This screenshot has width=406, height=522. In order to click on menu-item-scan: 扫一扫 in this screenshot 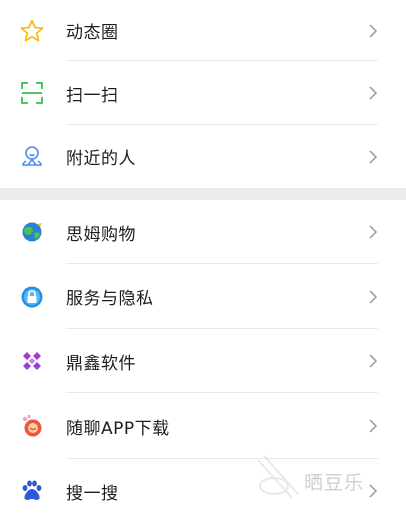, I will do `click(203, 93)`.